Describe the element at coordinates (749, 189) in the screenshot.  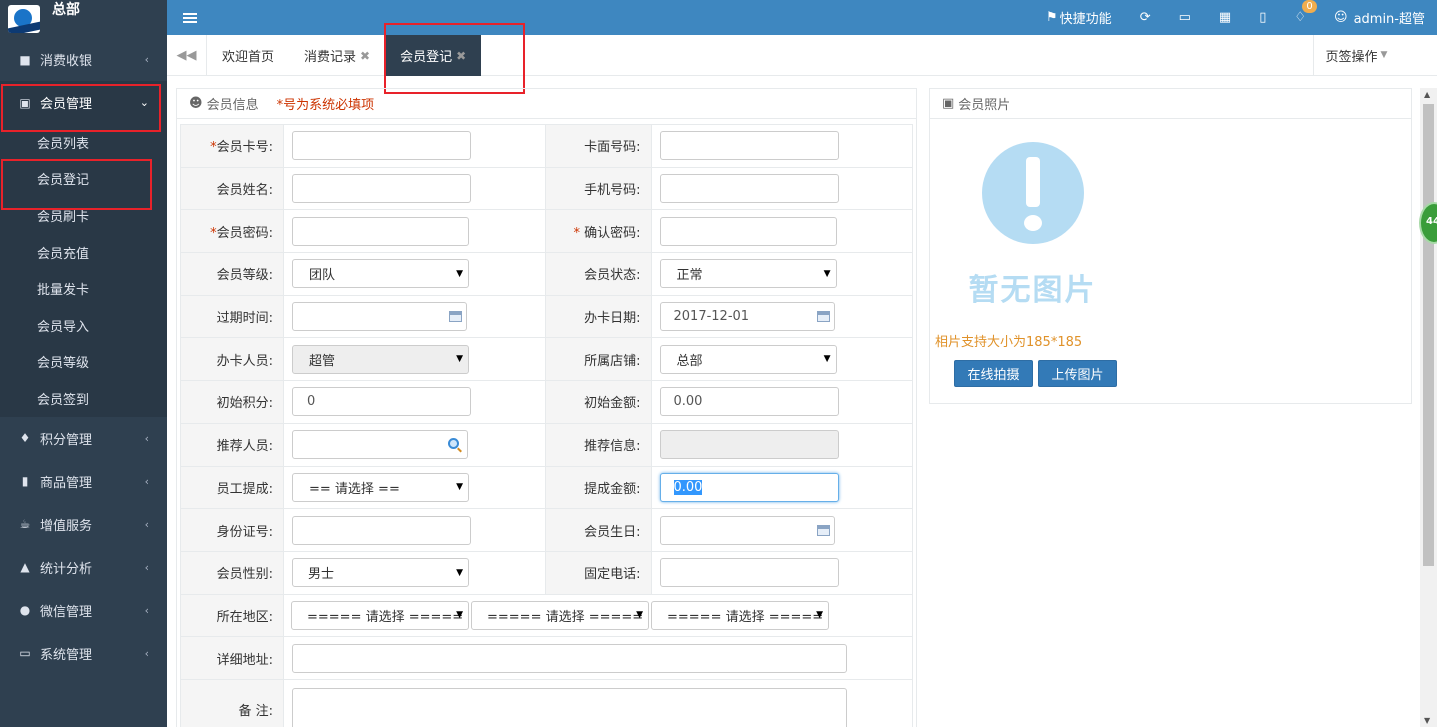
I see `phone-input` at that location.